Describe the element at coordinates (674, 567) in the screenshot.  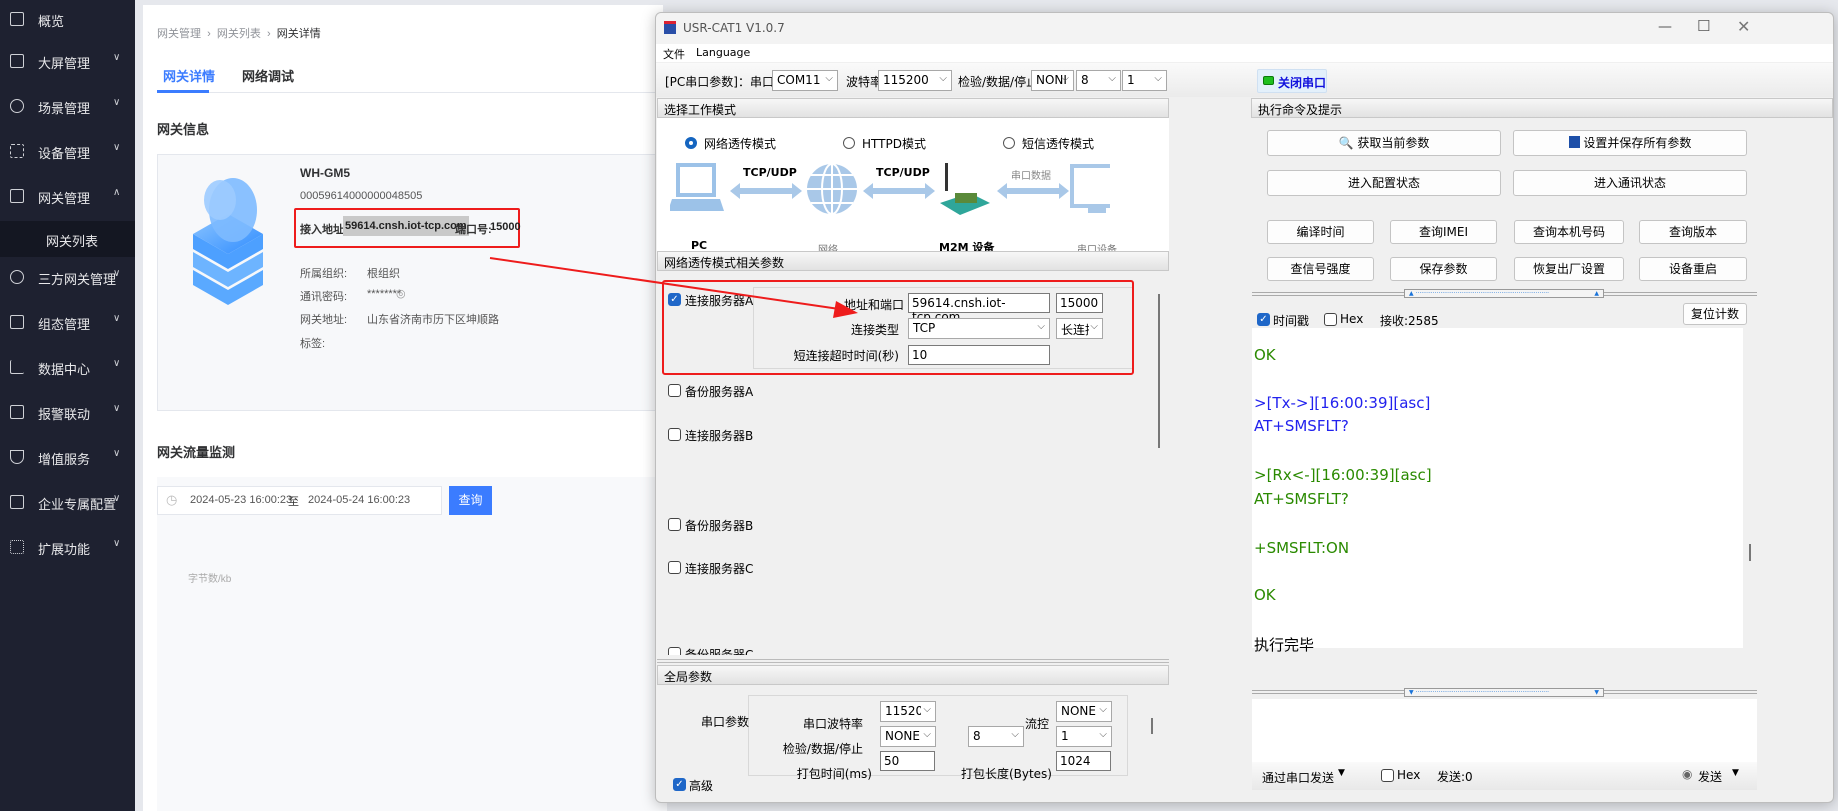
I see `server-c-checkbox` at that location.